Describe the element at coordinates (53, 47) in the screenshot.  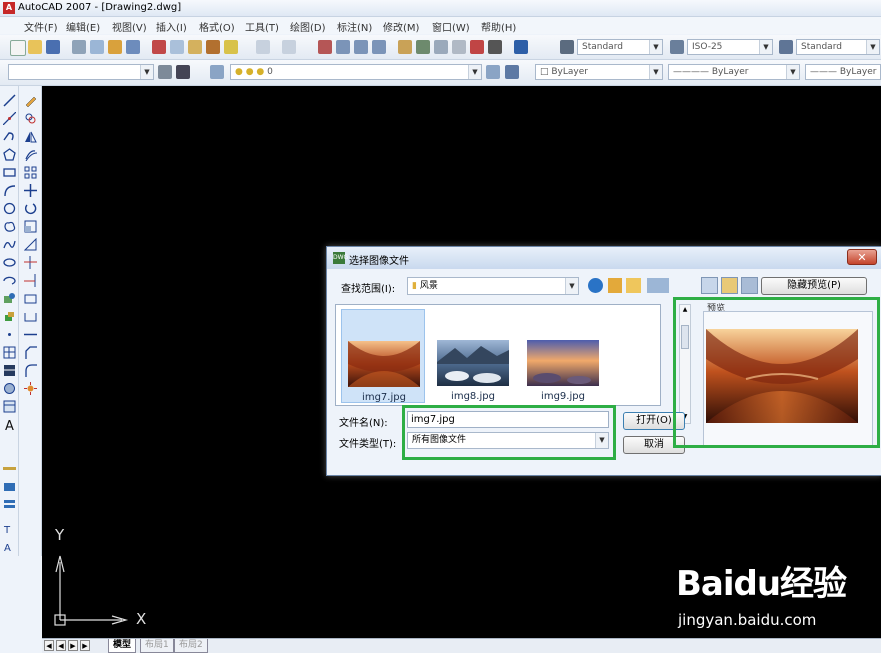
I see `save-icon` at that location.